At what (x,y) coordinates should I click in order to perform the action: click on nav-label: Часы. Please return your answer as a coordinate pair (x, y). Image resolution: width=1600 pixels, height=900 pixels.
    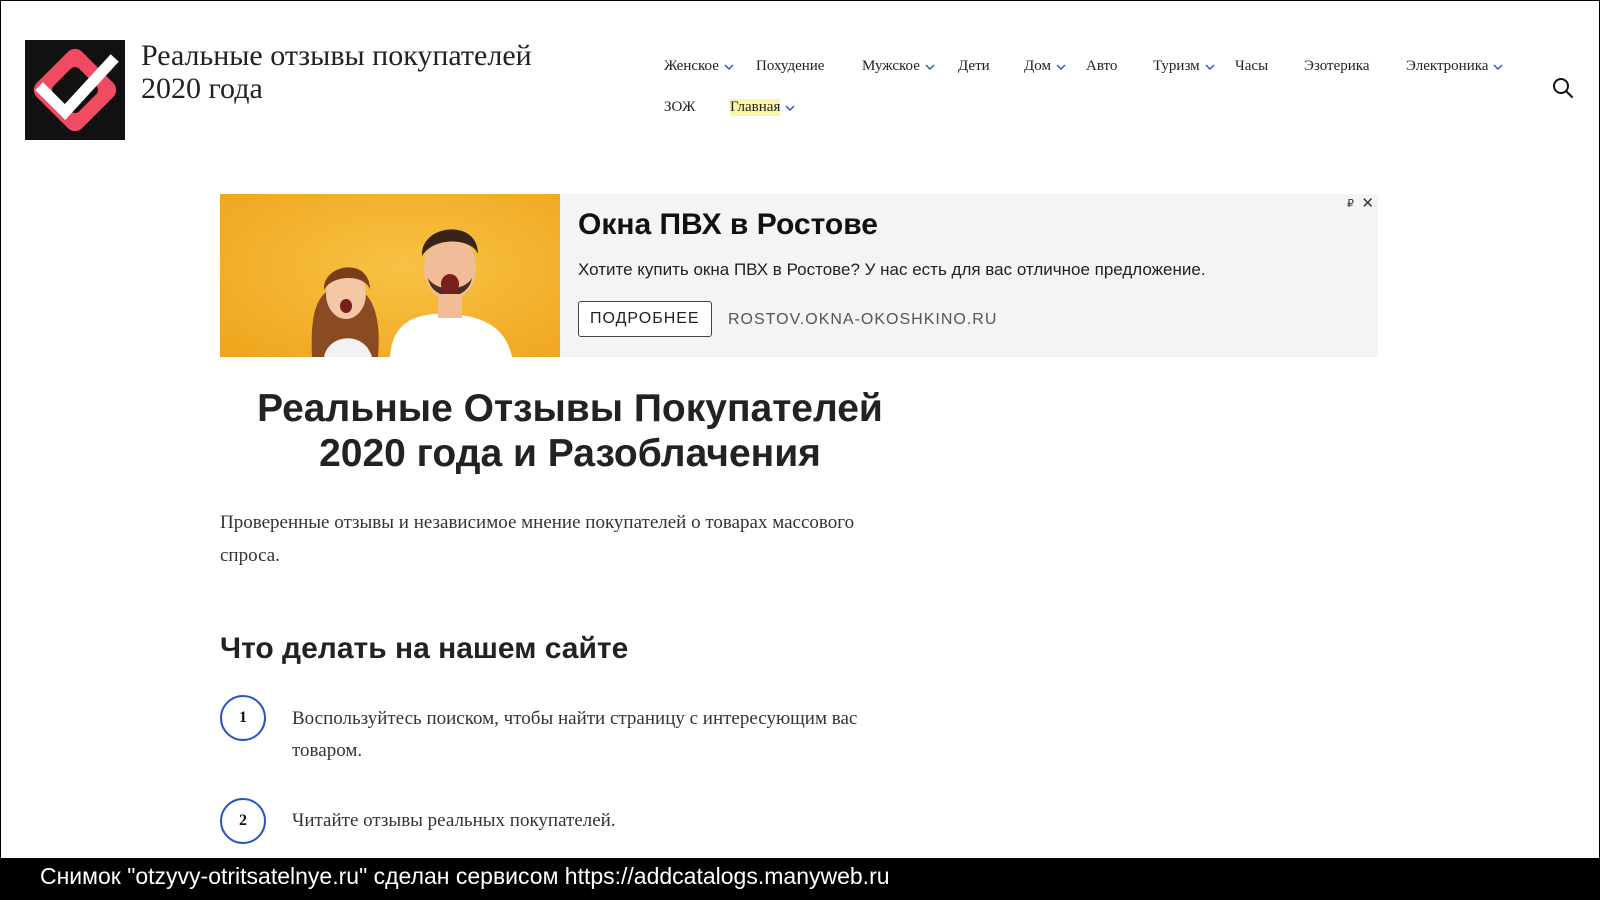
    Looking at the image, I should click on (1252, 66).